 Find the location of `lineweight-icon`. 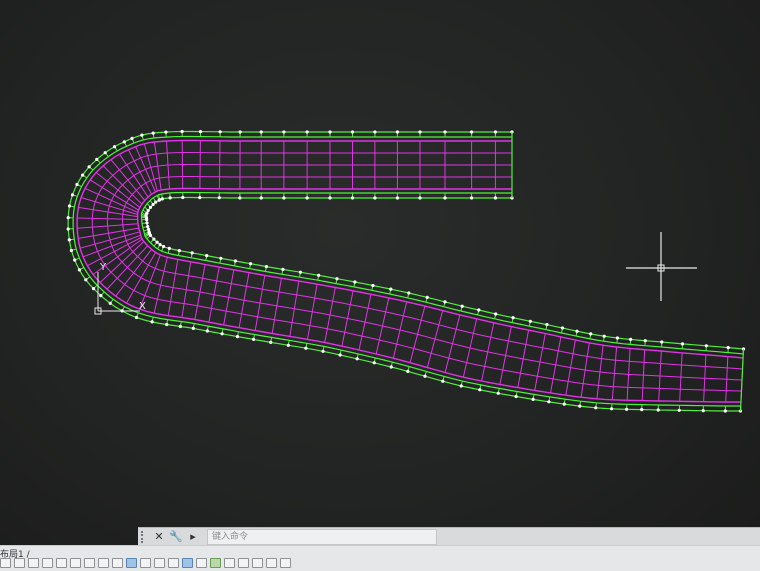

lineweight-icon is located at coordinates (117, 563).